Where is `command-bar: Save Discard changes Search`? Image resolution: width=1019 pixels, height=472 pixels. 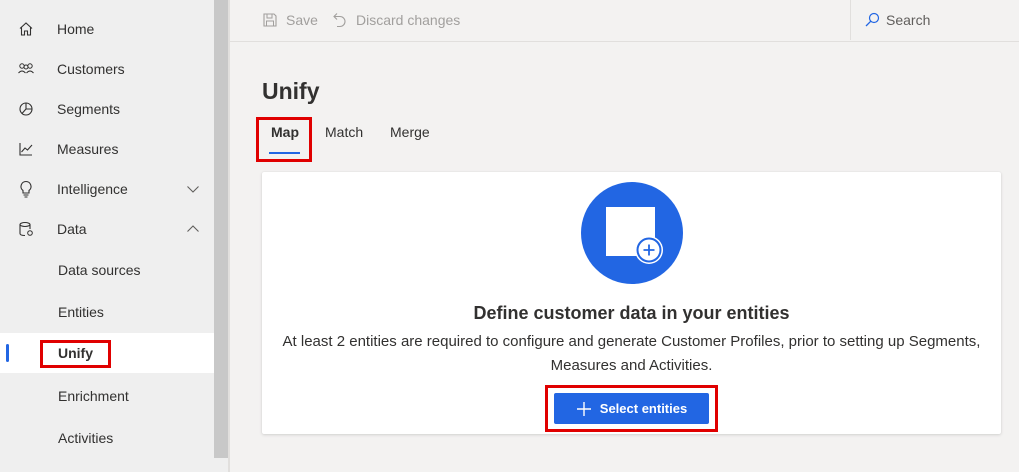 command-bar: Save Discard changes Search is located at coordinates (624, 21).